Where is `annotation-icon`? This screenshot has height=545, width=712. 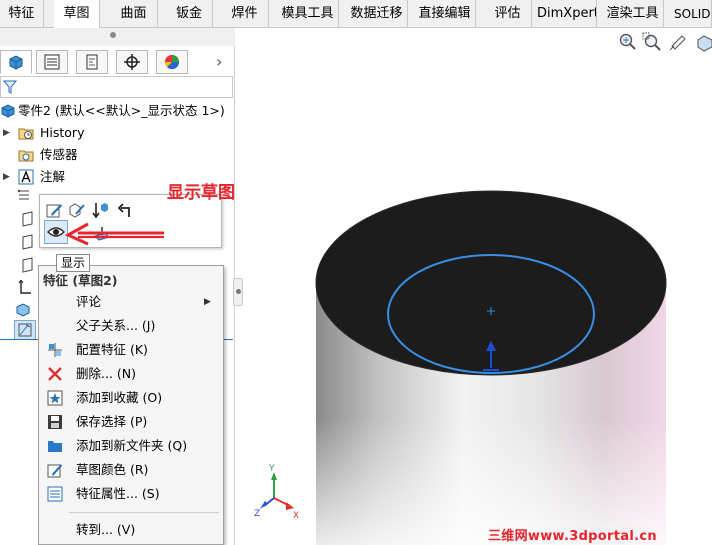 annotation-icon is located at coordinates (26, 177).